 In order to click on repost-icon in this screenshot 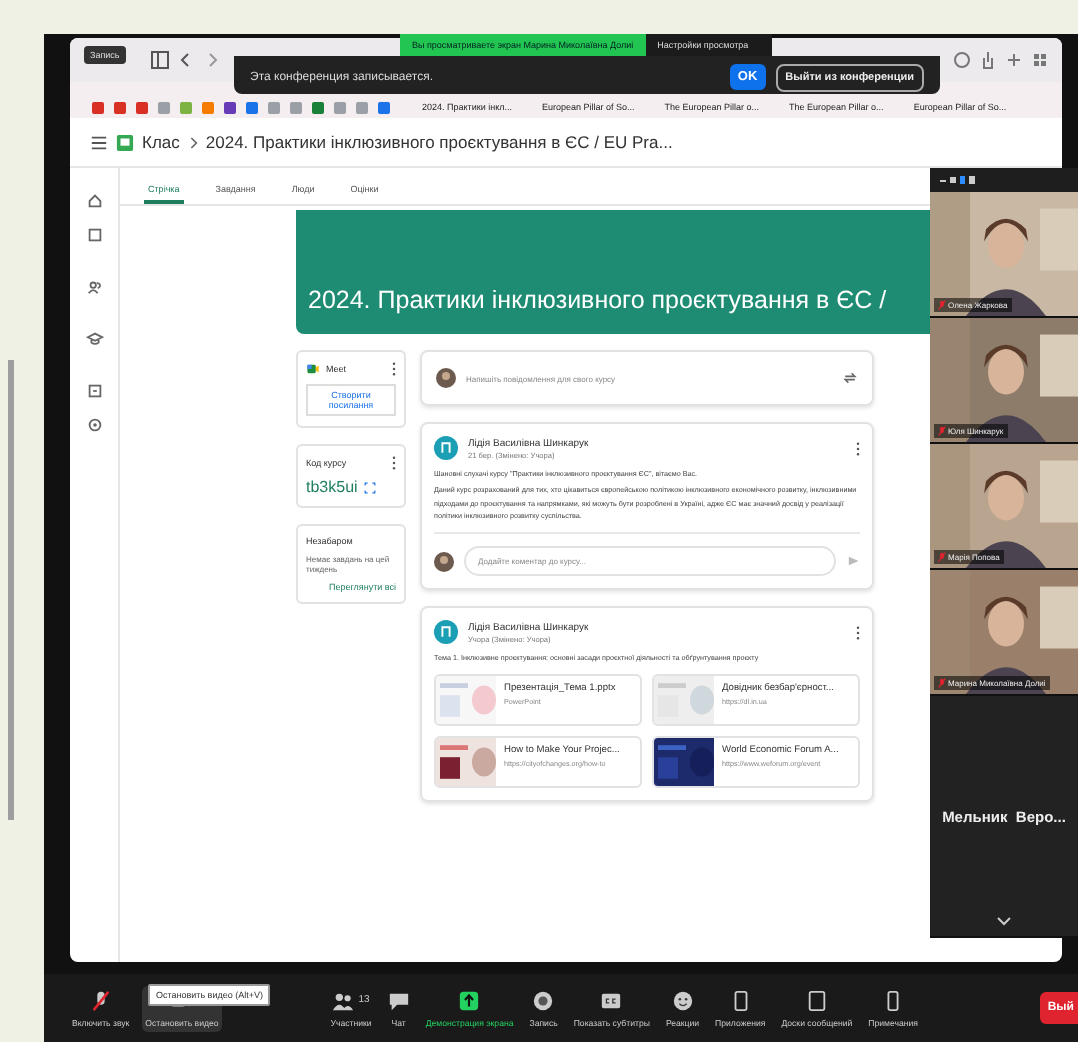, I will do `click(850, 378)`.